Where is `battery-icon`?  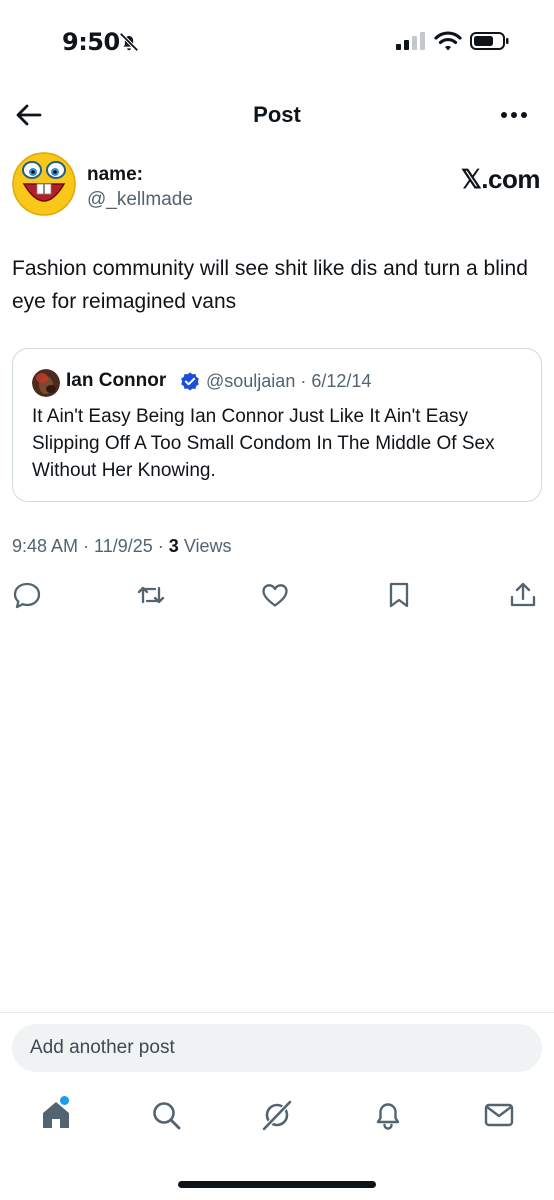 battery-icon is located at coordinates (489, 41).